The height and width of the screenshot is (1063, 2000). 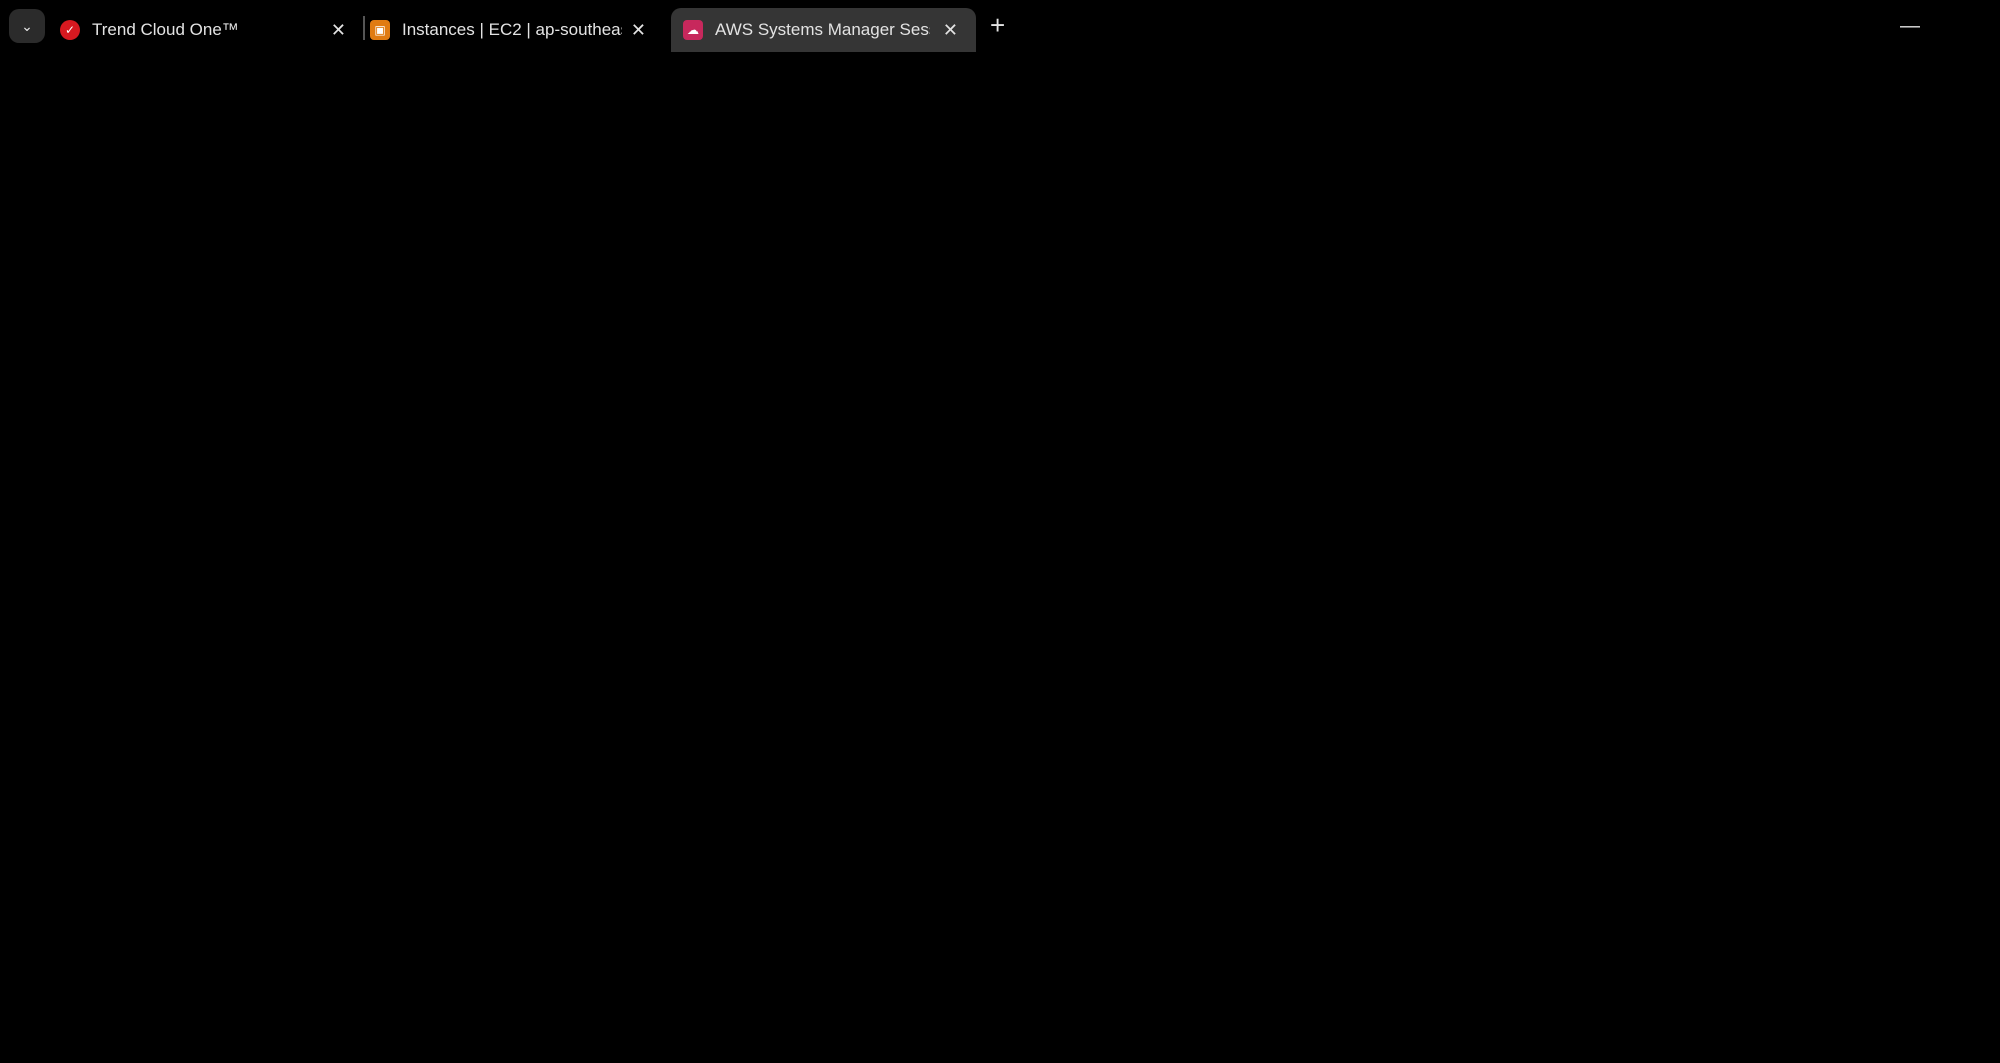 What do you see at coordinates (364, 28) in the screenshot?
I see `tab-separator` at bounding box center [364, 28].